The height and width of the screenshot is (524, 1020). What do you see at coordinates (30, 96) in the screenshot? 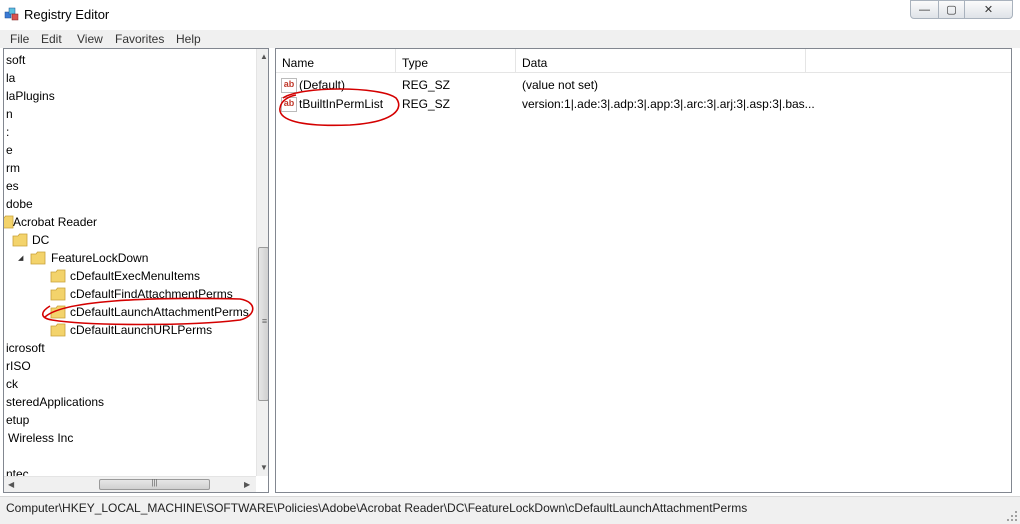
I see `tree-item: laPlugins` at bounding box center [30, 96].